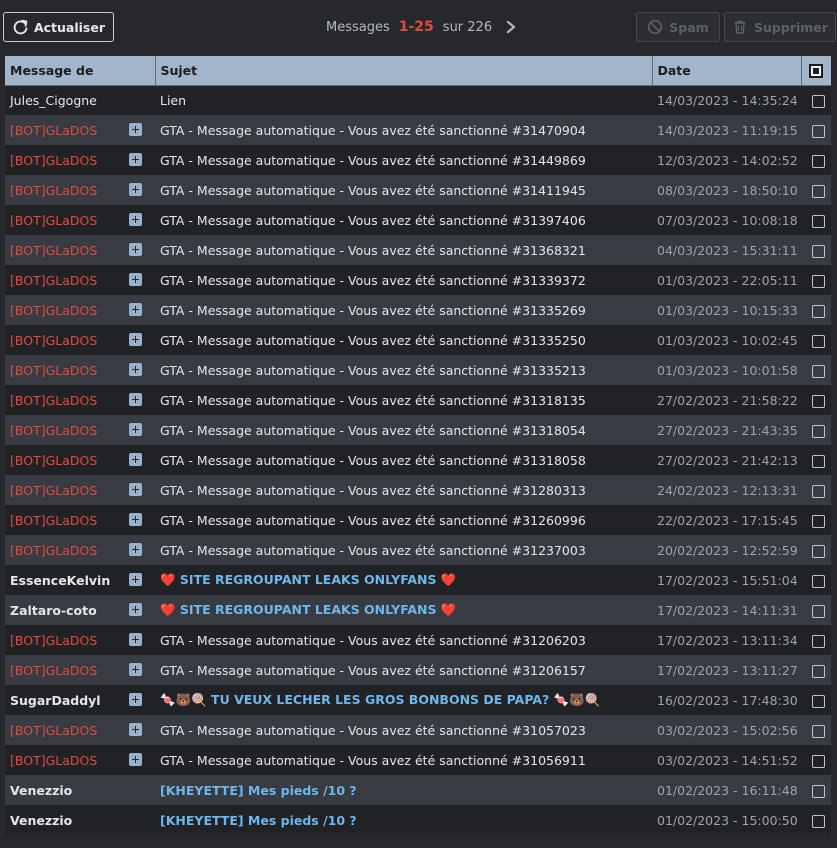 The width and height of the screenshot is (837, 848). Describe the element at coordinates (816, 71) in the screenshot. I see `select-all-checkbox` at that location.